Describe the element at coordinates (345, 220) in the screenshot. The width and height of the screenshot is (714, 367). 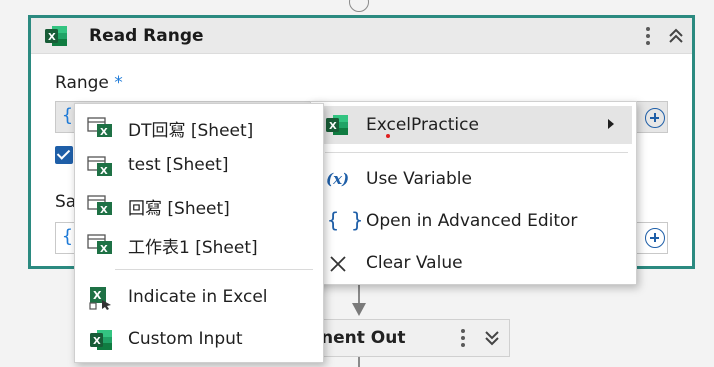
I see `braces-icon: { }` at that location.